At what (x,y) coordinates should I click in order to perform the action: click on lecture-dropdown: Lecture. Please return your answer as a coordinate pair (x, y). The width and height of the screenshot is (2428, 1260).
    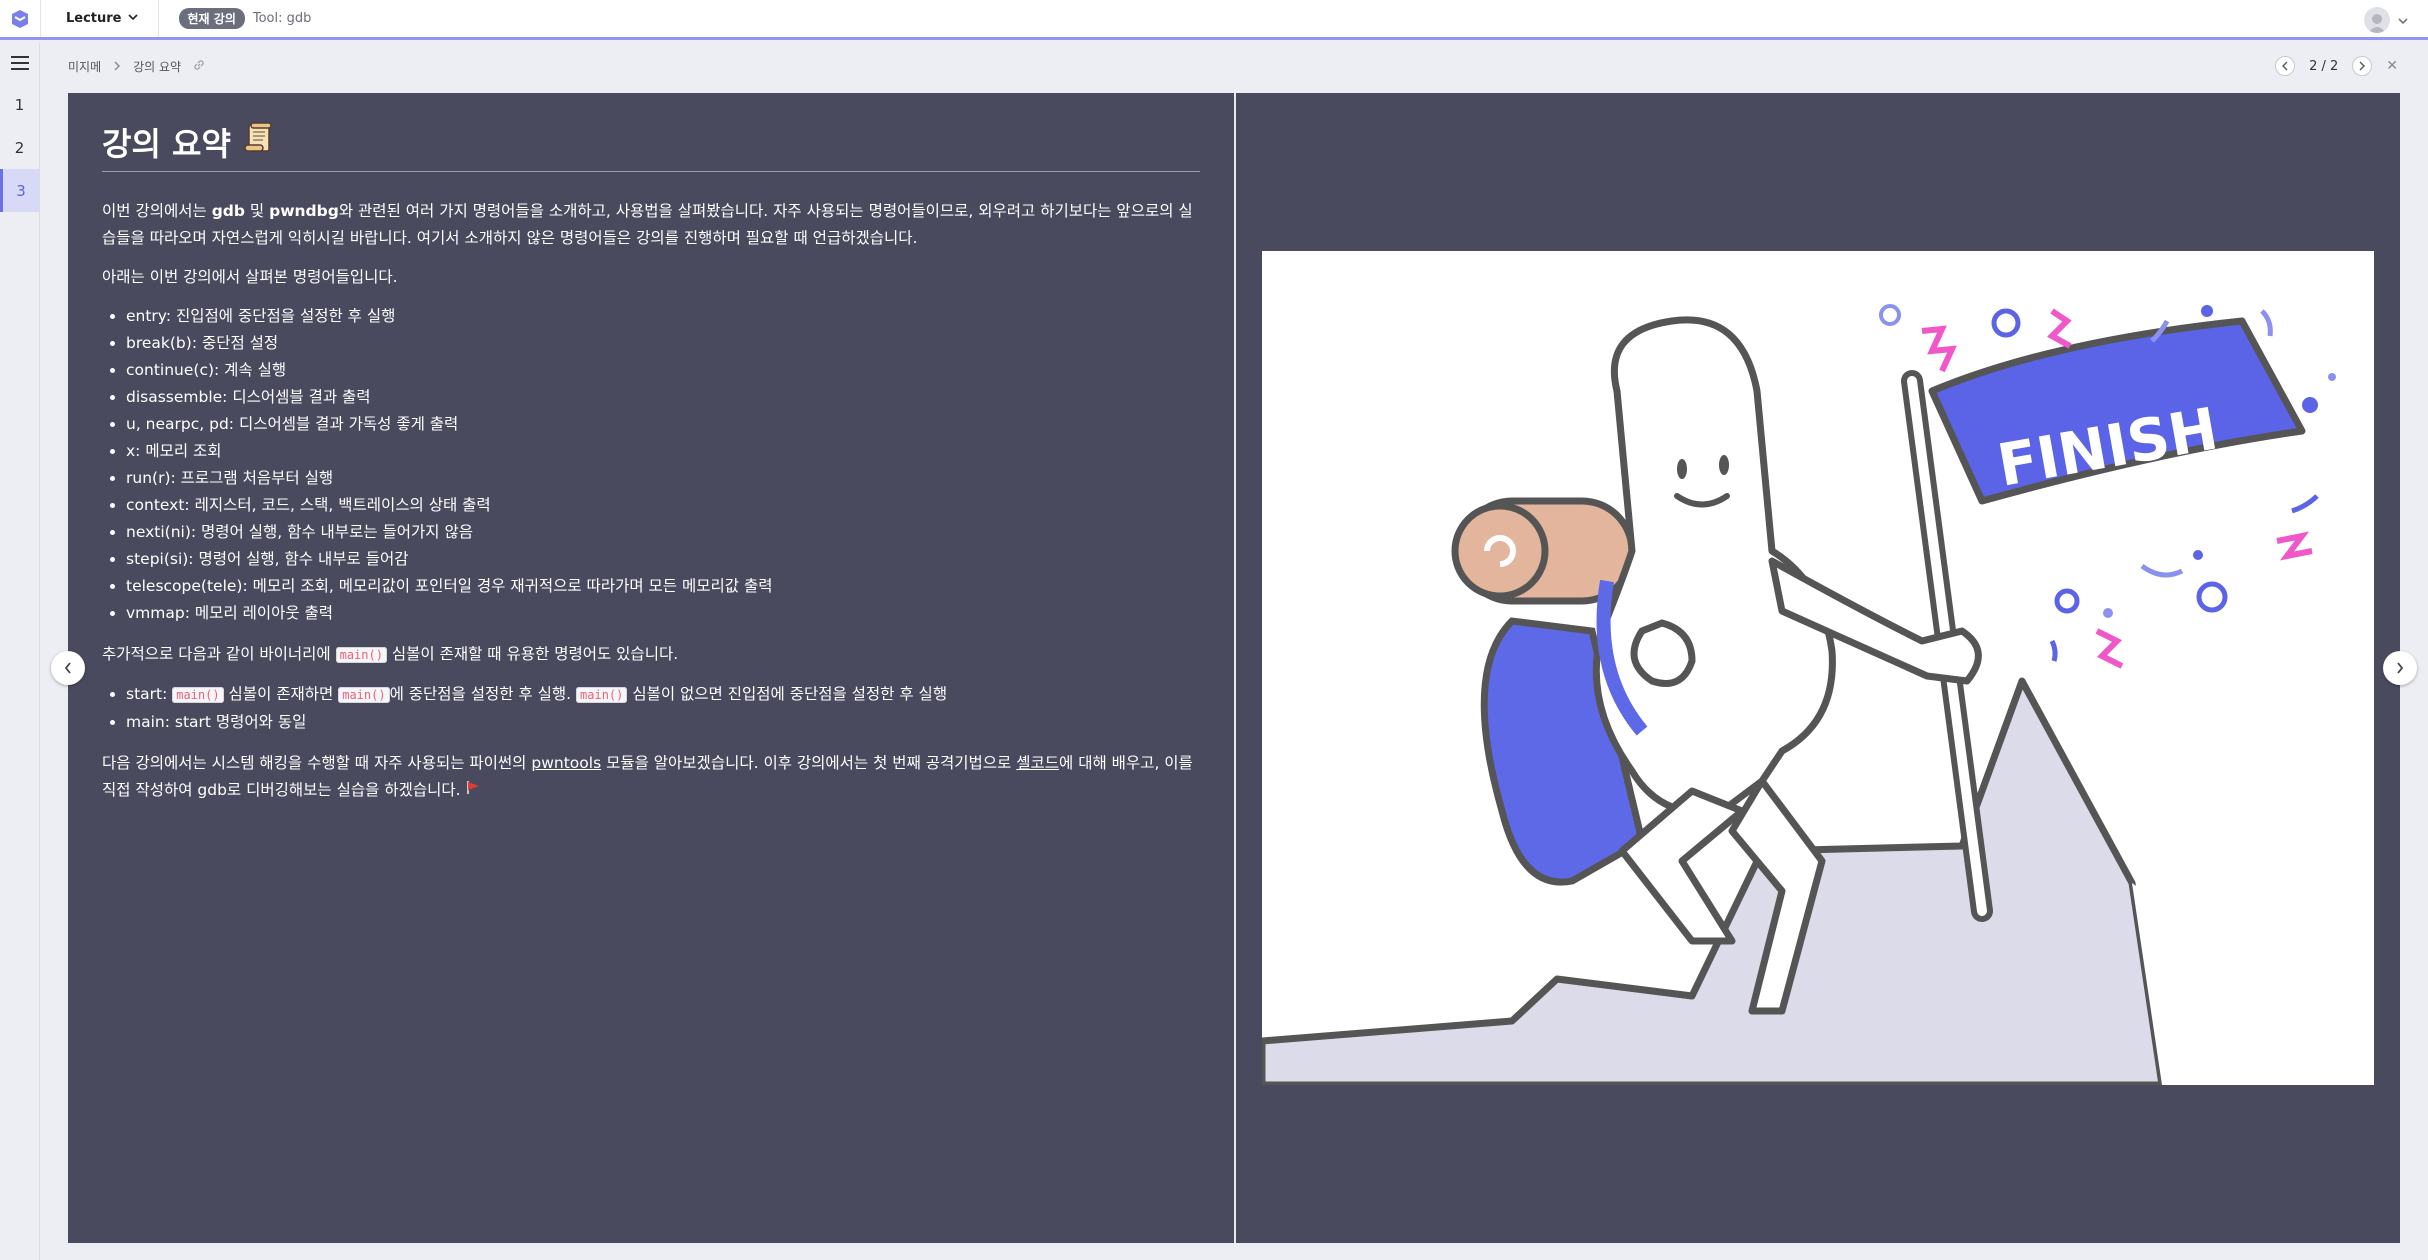
    Looking at the image, I should click on (99, 18).